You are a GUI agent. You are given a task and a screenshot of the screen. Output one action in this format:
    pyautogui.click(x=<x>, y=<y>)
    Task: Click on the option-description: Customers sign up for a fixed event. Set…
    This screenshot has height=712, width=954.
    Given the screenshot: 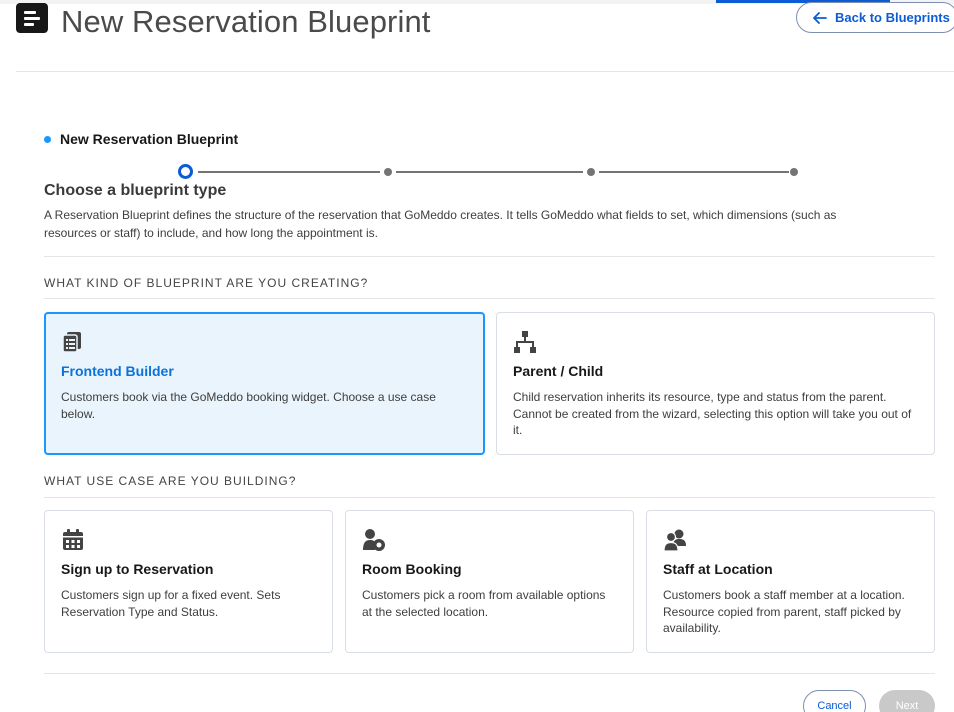 What is the action you would take?
    pyautogui.click(x=171, y=603)
    